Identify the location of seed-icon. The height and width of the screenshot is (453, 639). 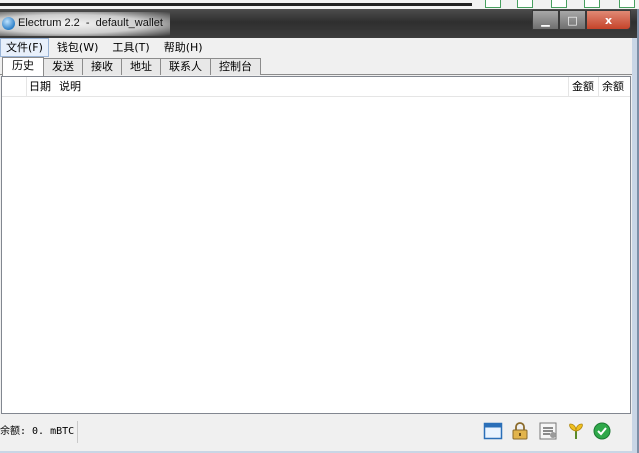
(576, 431).